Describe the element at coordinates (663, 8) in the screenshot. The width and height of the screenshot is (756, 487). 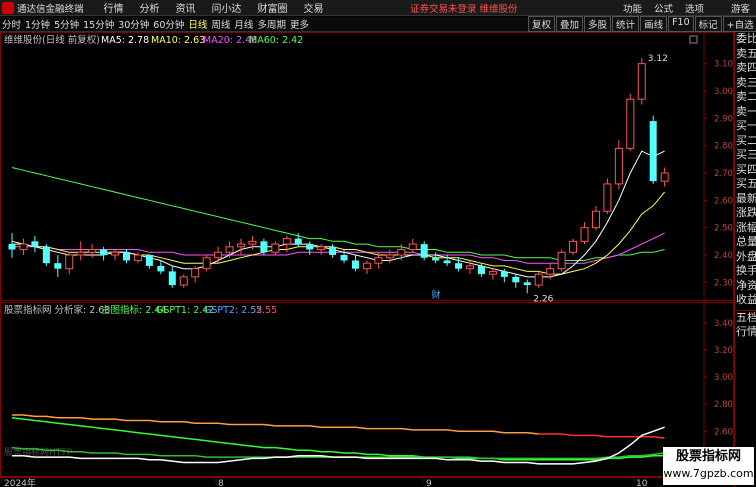
I see `menu-formula: 公式` at that location.